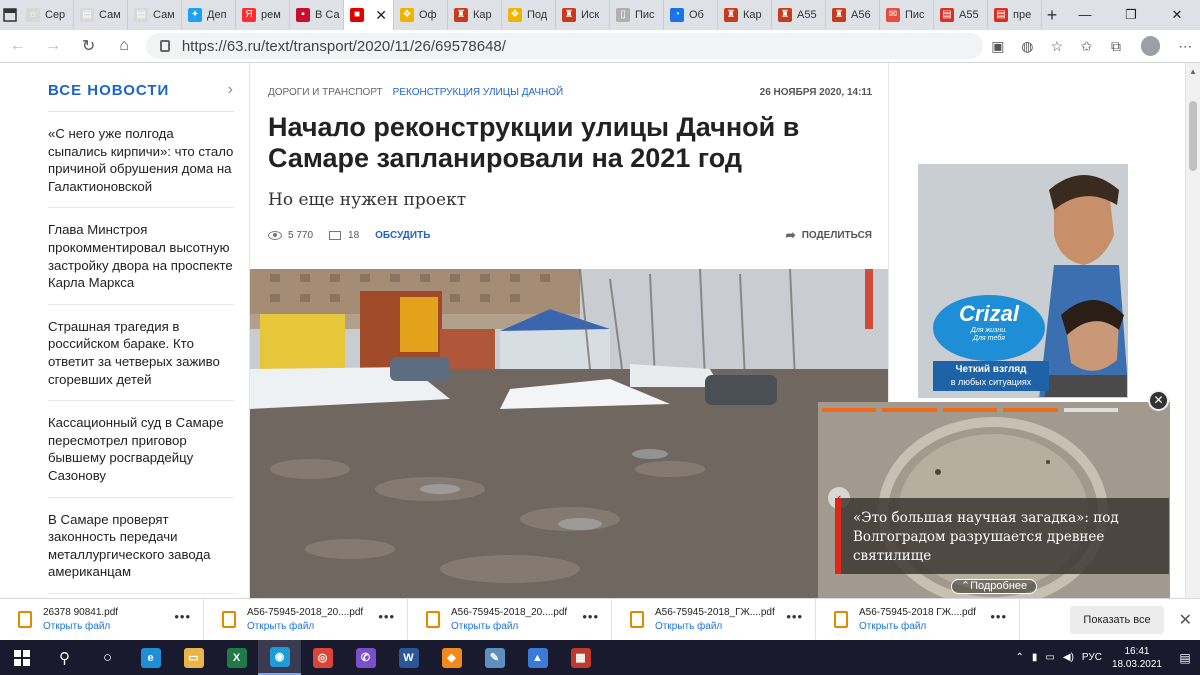 This screenshot has width=1200, height=675. What do you see at coordinates (10, 15) in the screenshot?
I see `window-menu-icon` at bounding box center [10, 15].